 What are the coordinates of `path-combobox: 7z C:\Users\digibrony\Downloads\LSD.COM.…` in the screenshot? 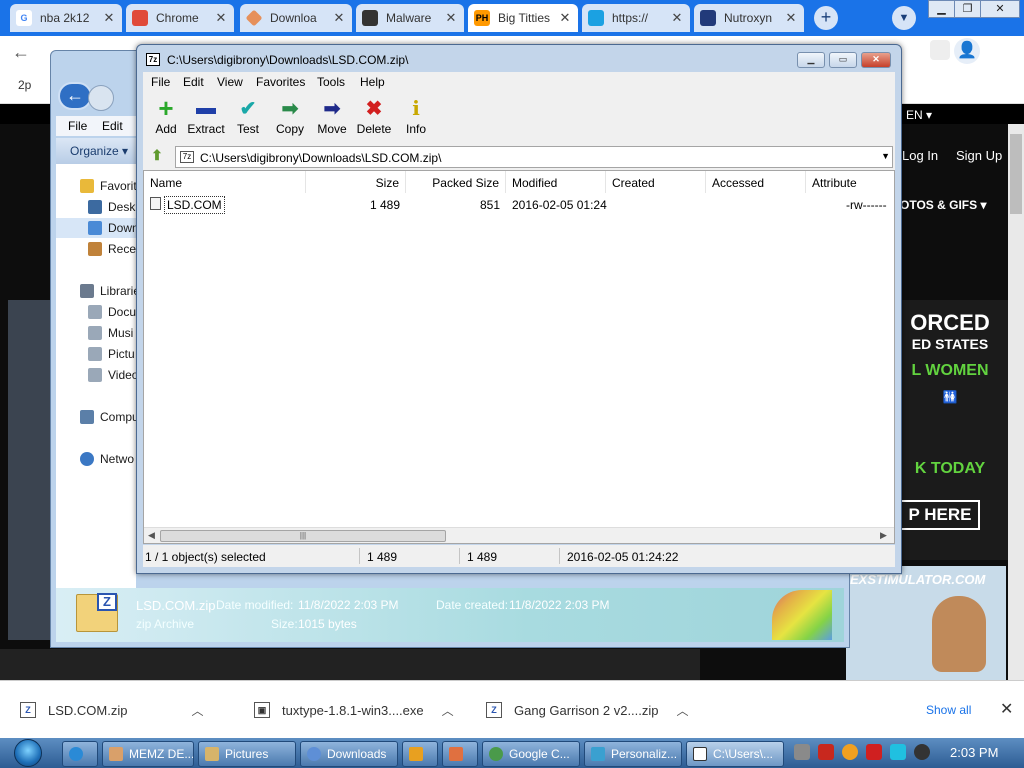 It's located at (534, 157).